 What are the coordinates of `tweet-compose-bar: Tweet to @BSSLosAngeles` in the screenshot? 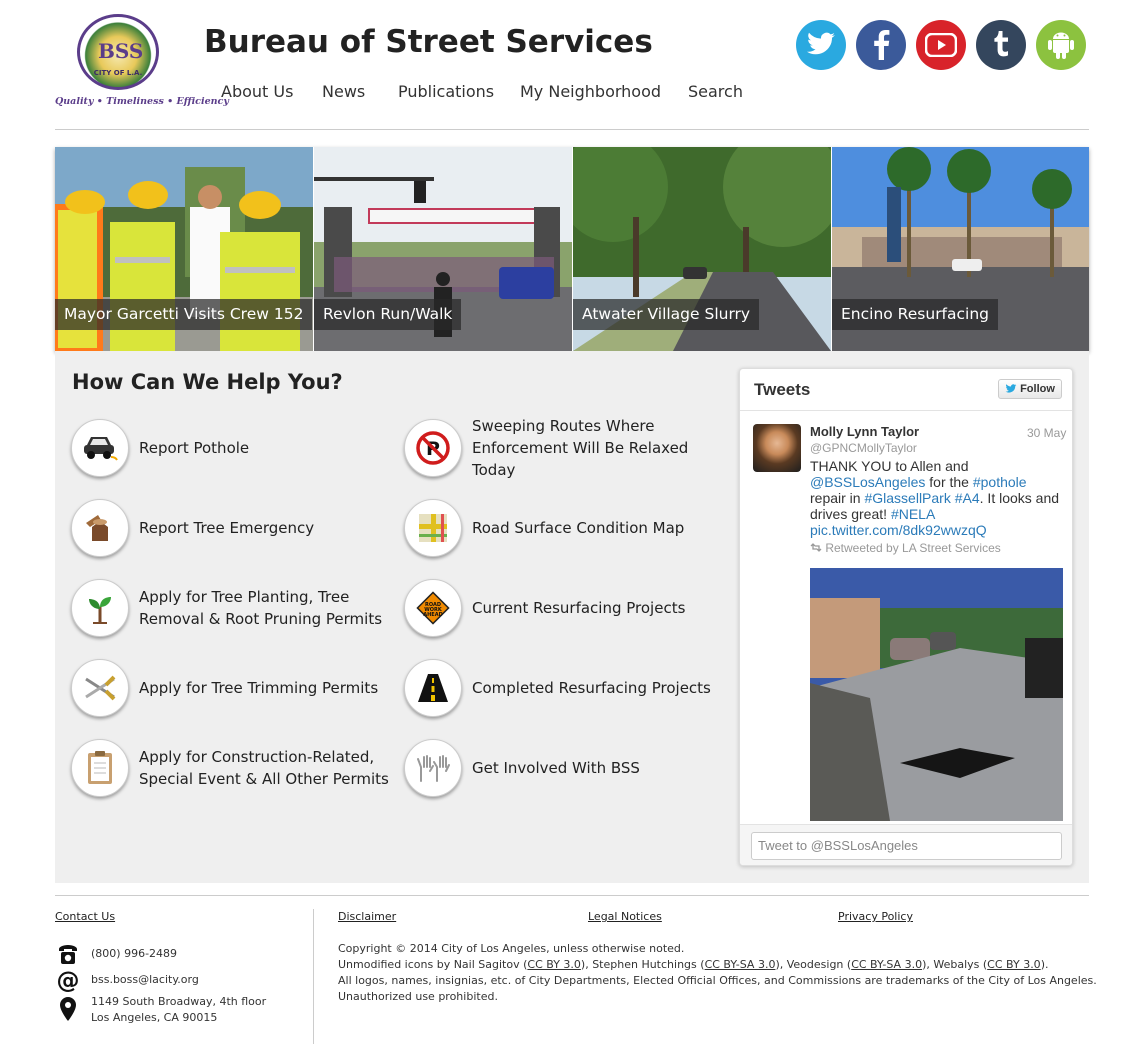 It's located at (906, 844).